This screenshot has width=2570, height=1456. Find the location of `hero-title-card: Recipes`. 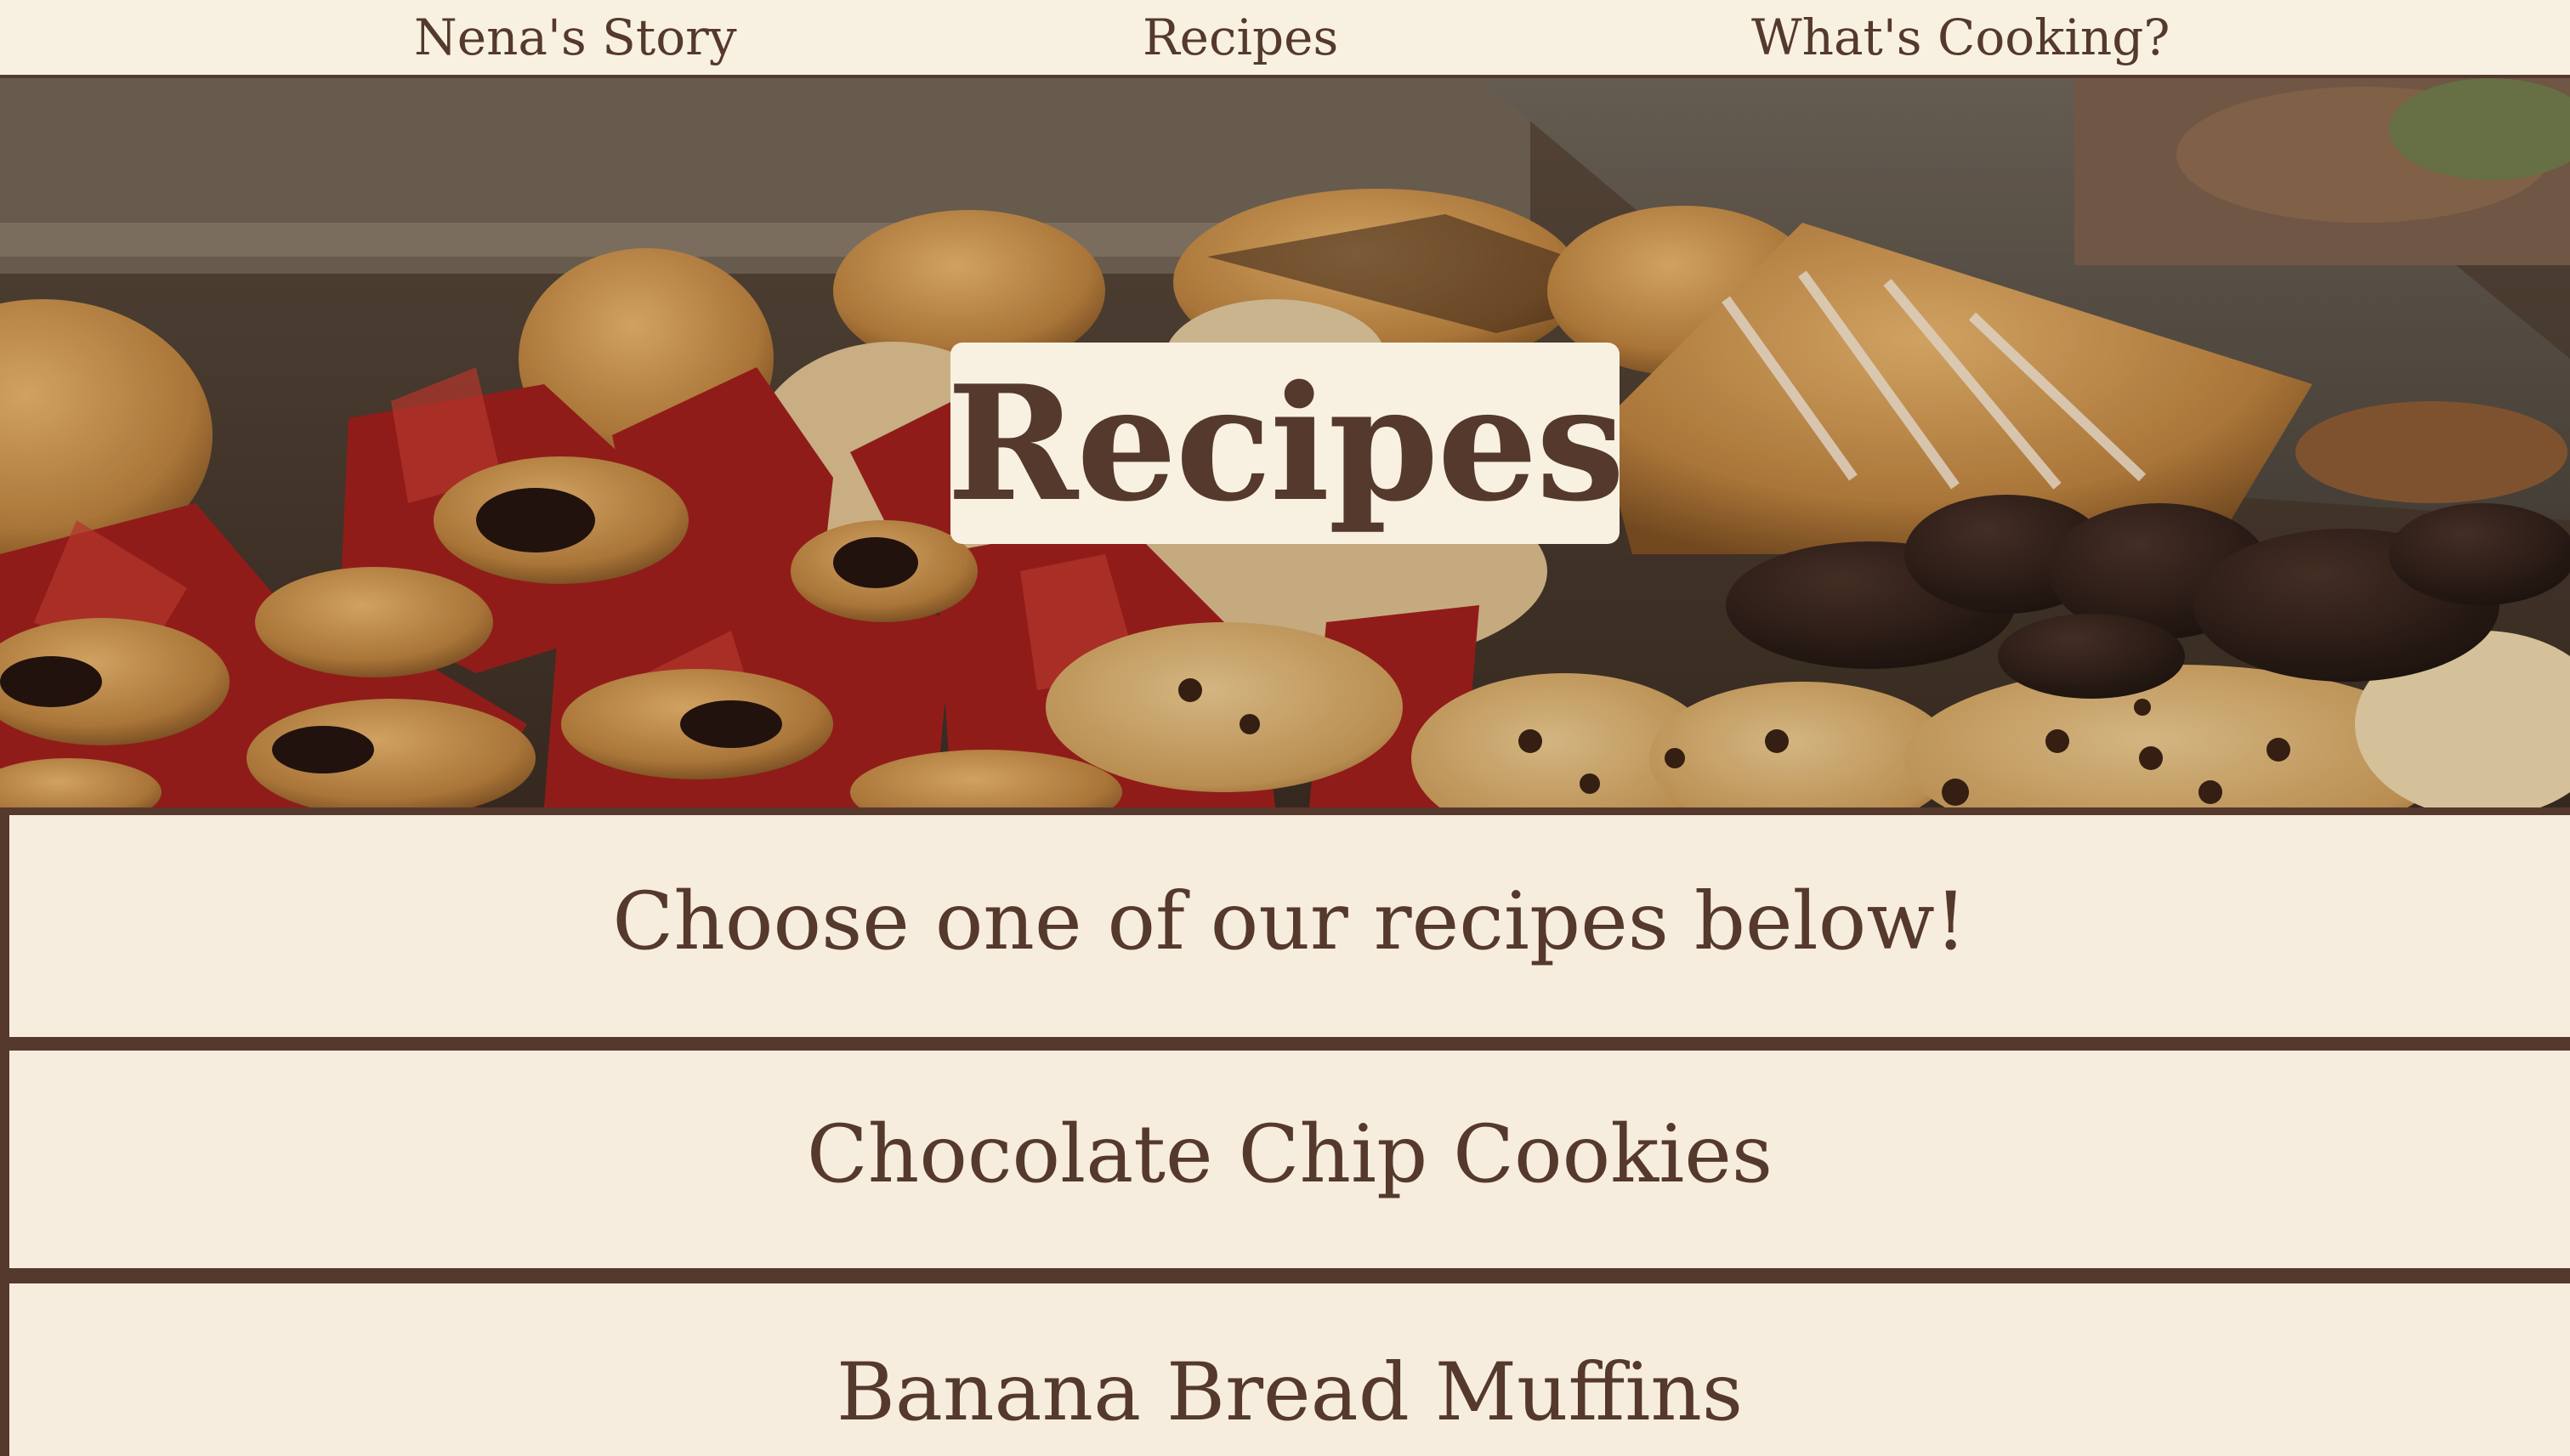

hero-title-card: Recipes is located at coordinates (1286, 443).